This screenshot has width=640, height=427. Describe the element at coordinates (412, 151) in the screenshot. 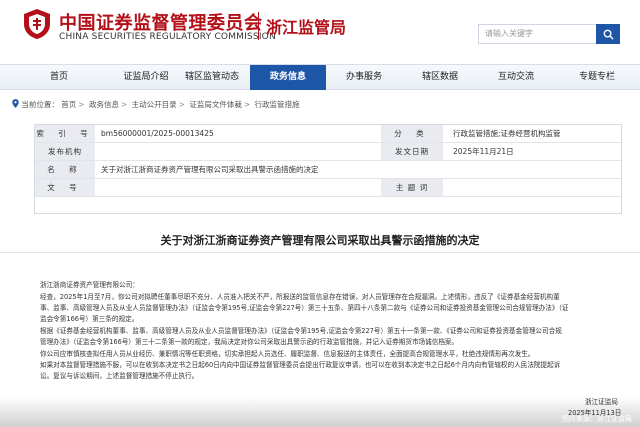

I see `date-label: 发文日期` at that location.